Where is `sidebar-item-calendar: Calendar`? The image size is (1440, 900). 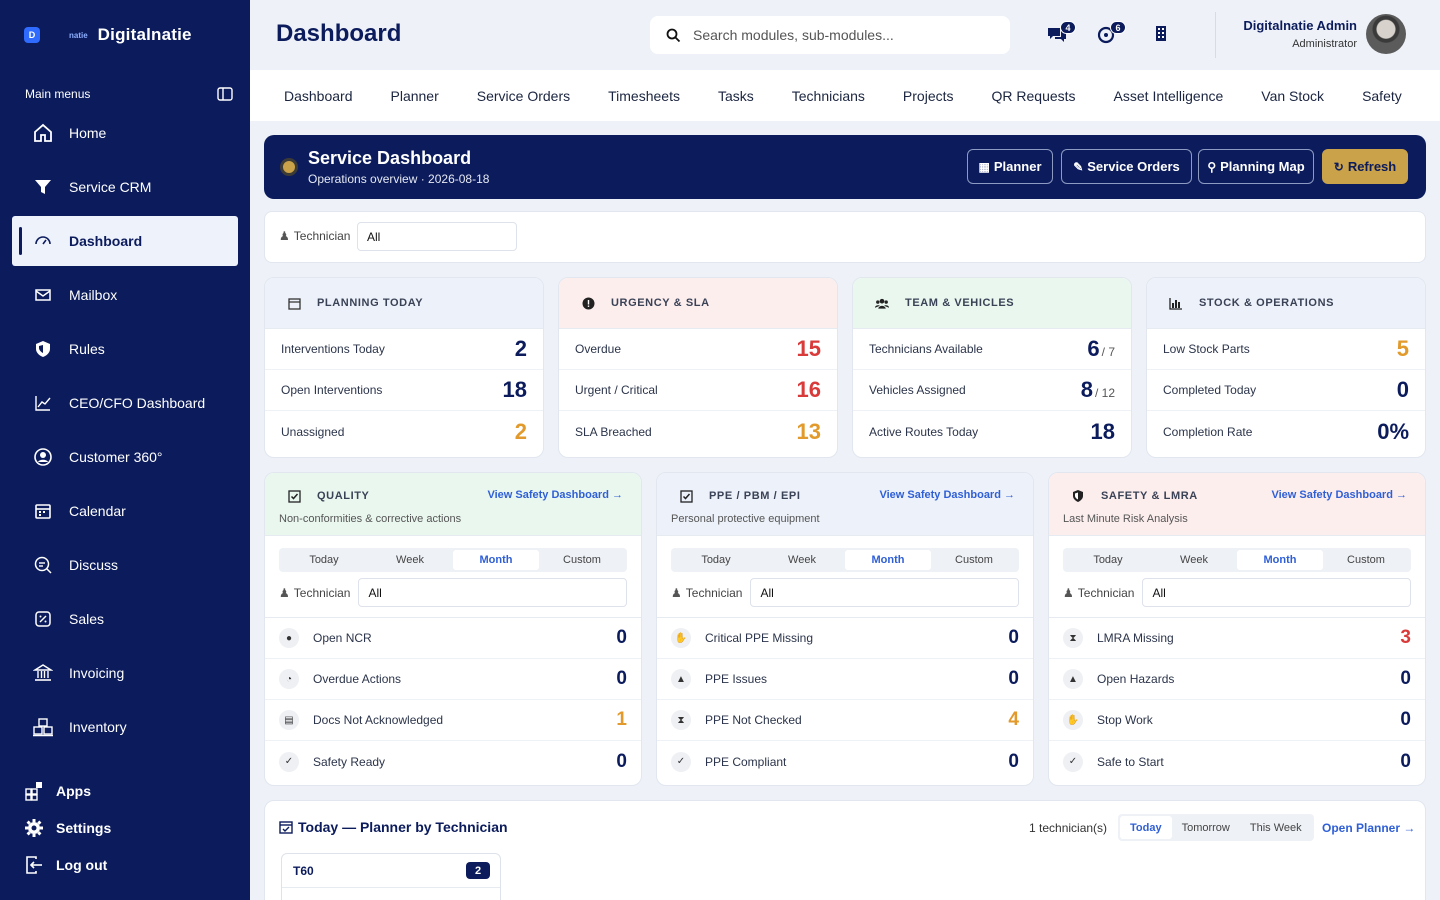 sidebar-item-calendar: Calendar is located at coordinates (125, 511).